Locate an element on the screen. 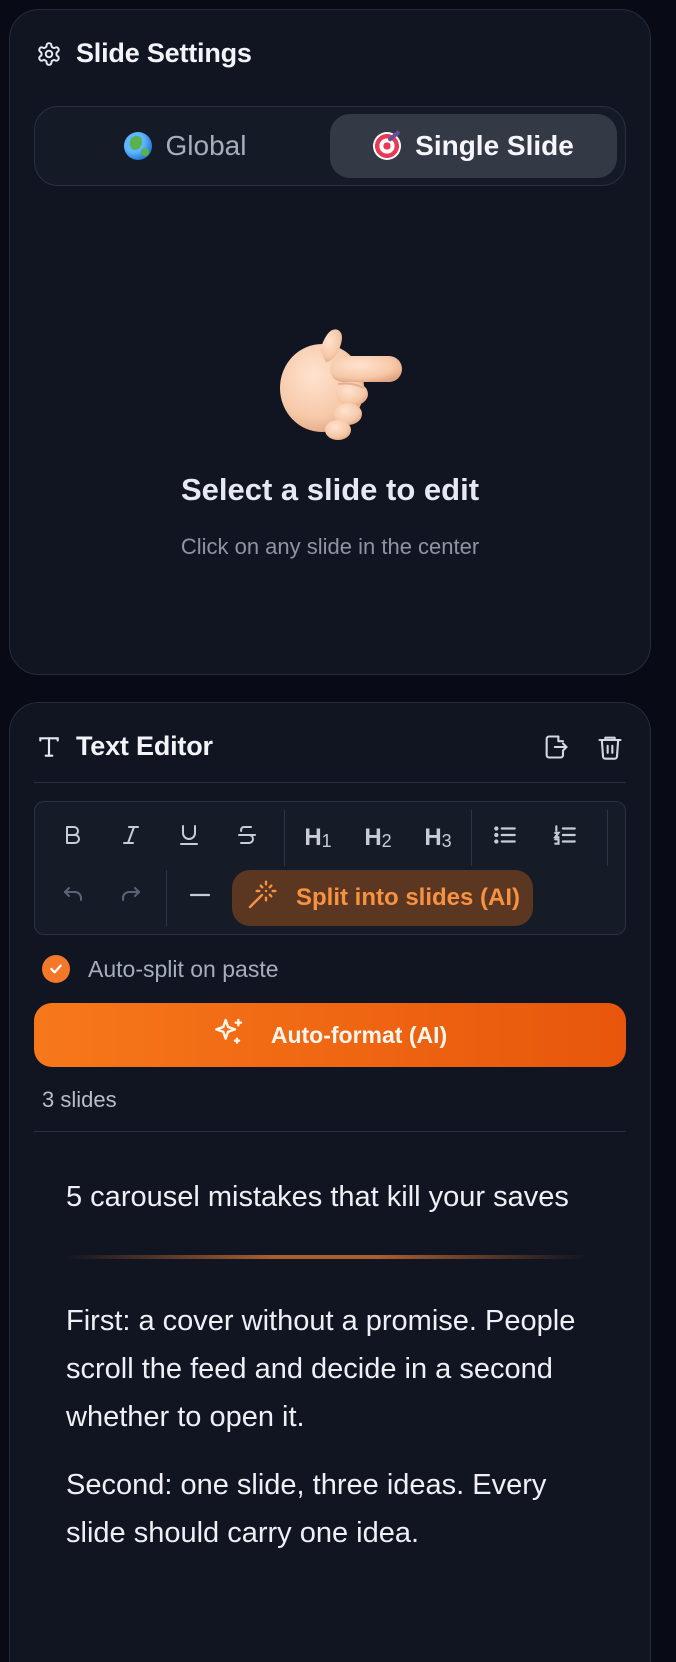  panel-title: Text Editor is located at coordinates (144, 746).